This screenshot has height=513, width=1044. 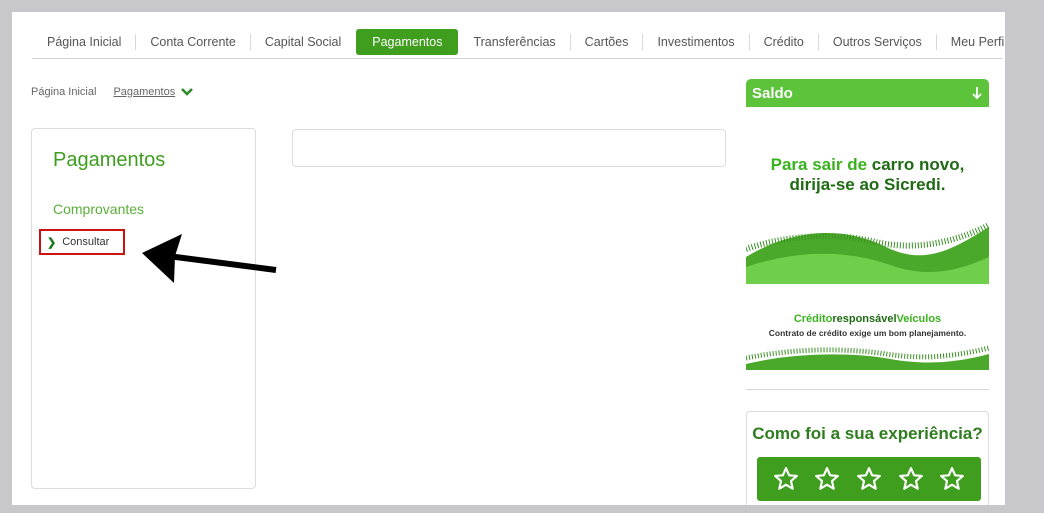 What do you see at coordinates (52, 242) in the screenshot?
I see `chevron-right-icon: ❯` at bounding box center [52, 242].